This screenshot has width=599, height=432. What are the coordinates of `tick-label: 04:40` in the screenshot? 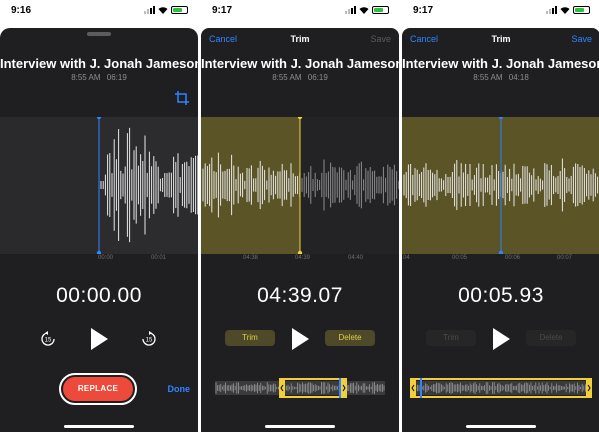 It's located at (356, 258).